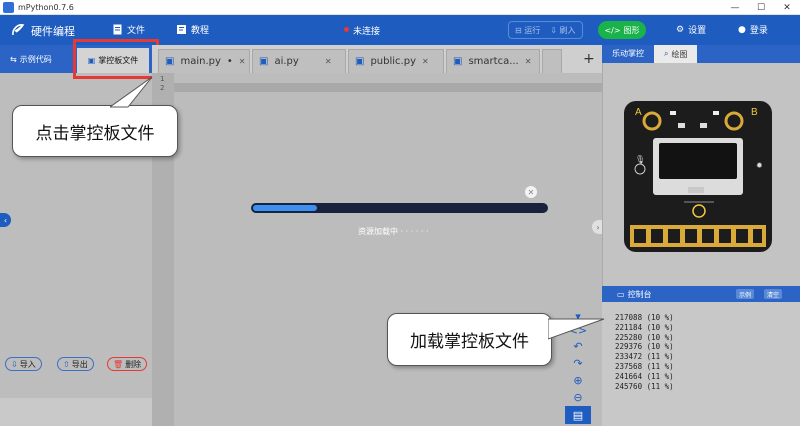  I want to click on zoom-in-icon: ⊕, so click(578, 380).